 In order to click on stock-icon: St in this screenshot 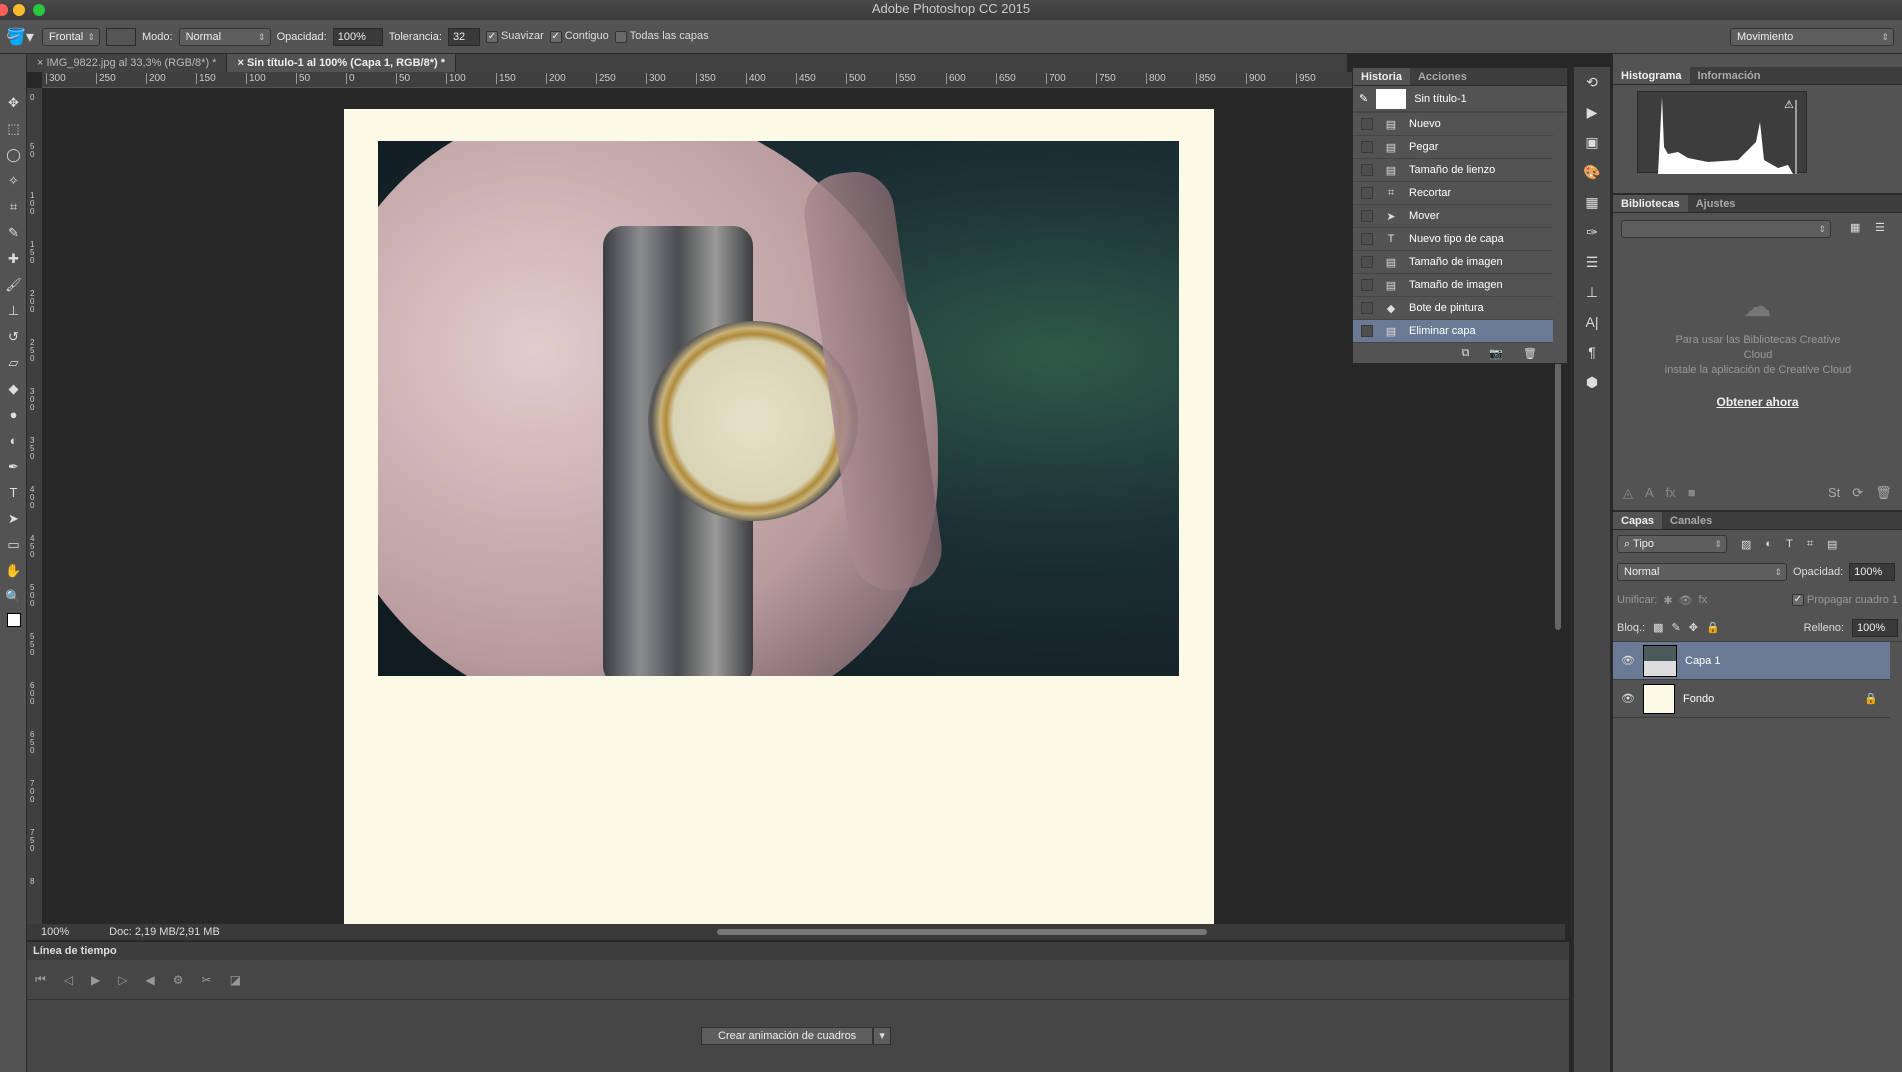, I will do `click(1834, 493)`.